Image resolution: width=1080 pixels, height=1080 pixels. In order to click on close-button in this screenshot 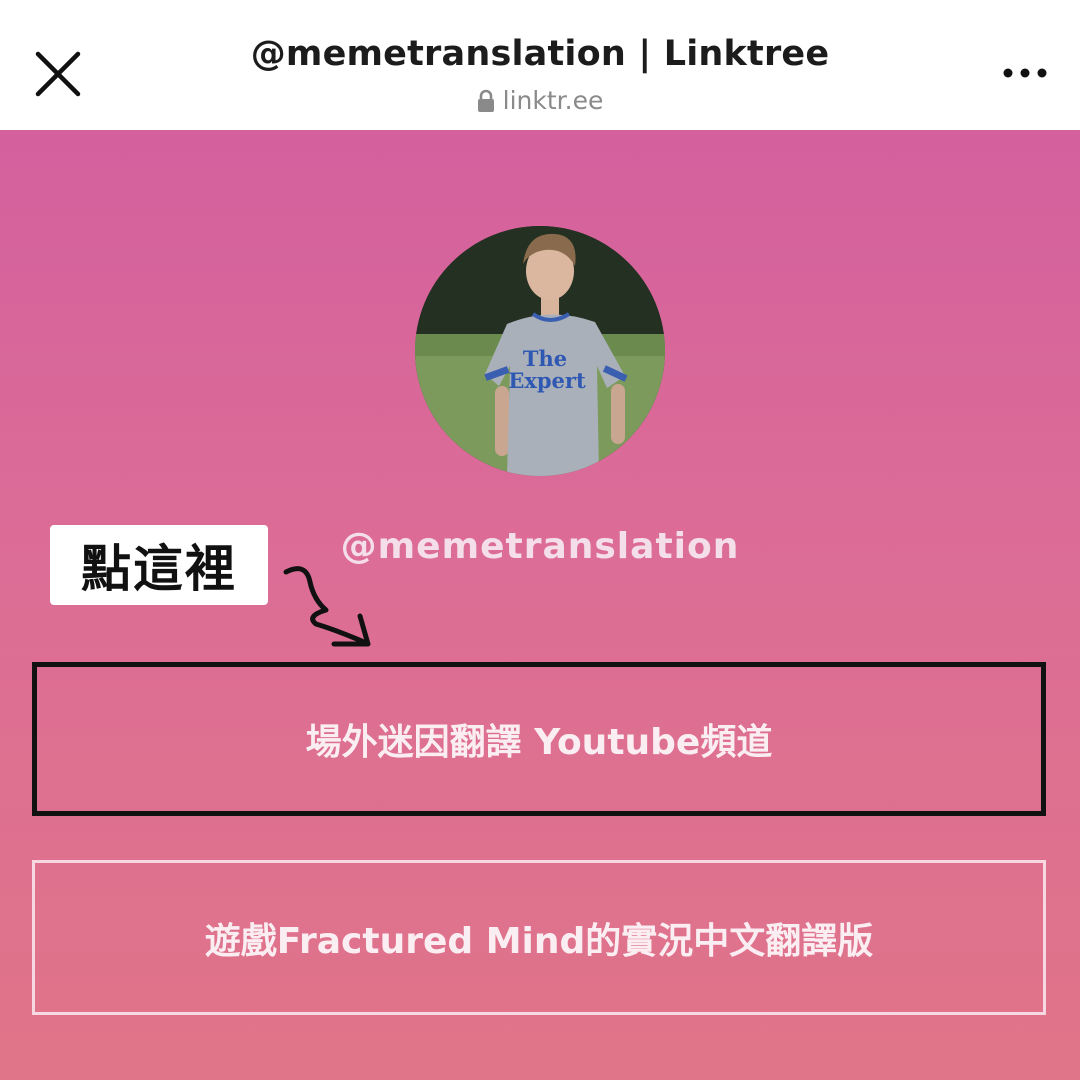, I will do `click(58, 74)`.